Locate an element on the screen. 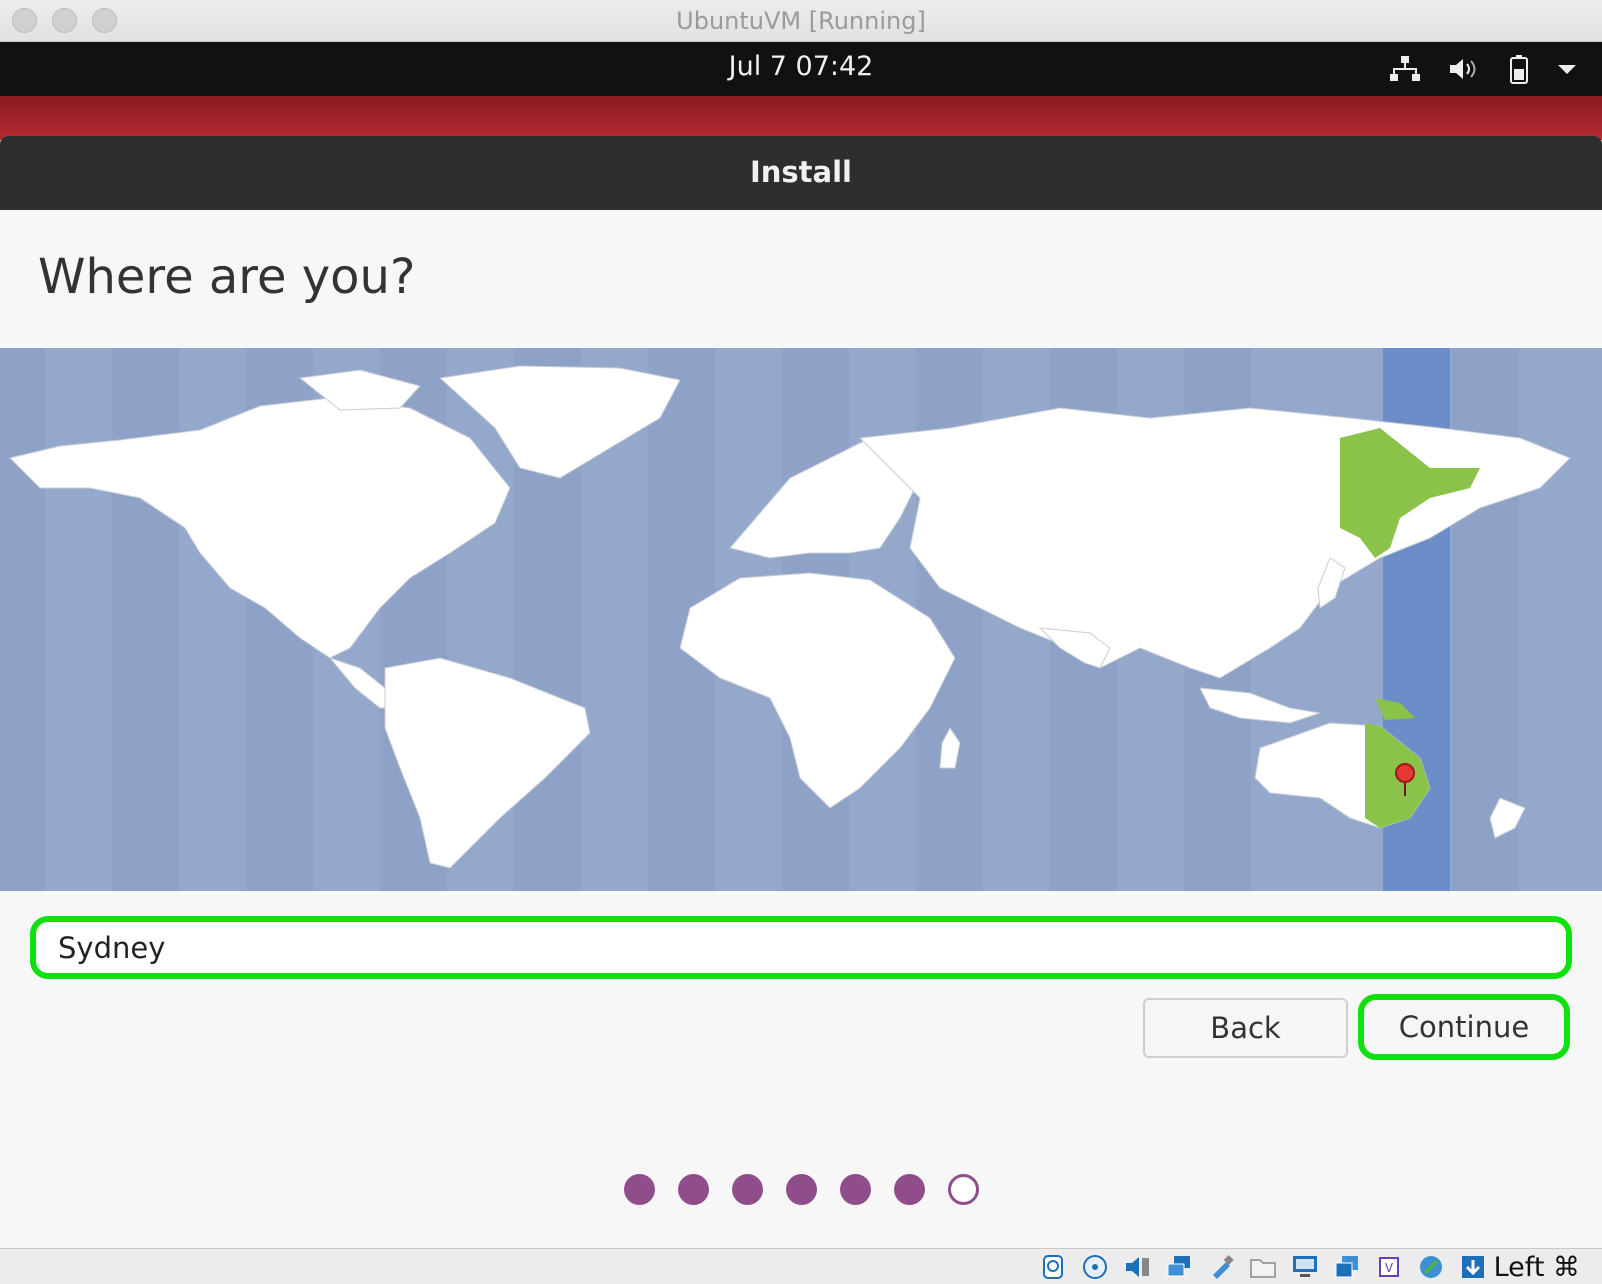 The height and width of the screenshot is (1284, 1602). hard-disk-icon is located at coordinates (1053, 1267).